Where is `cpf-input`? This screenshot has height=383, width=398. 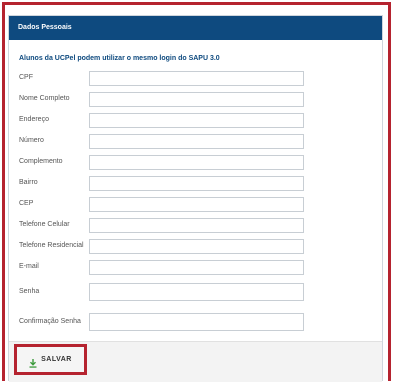
cpf-input is located at coordinates (196, 78).